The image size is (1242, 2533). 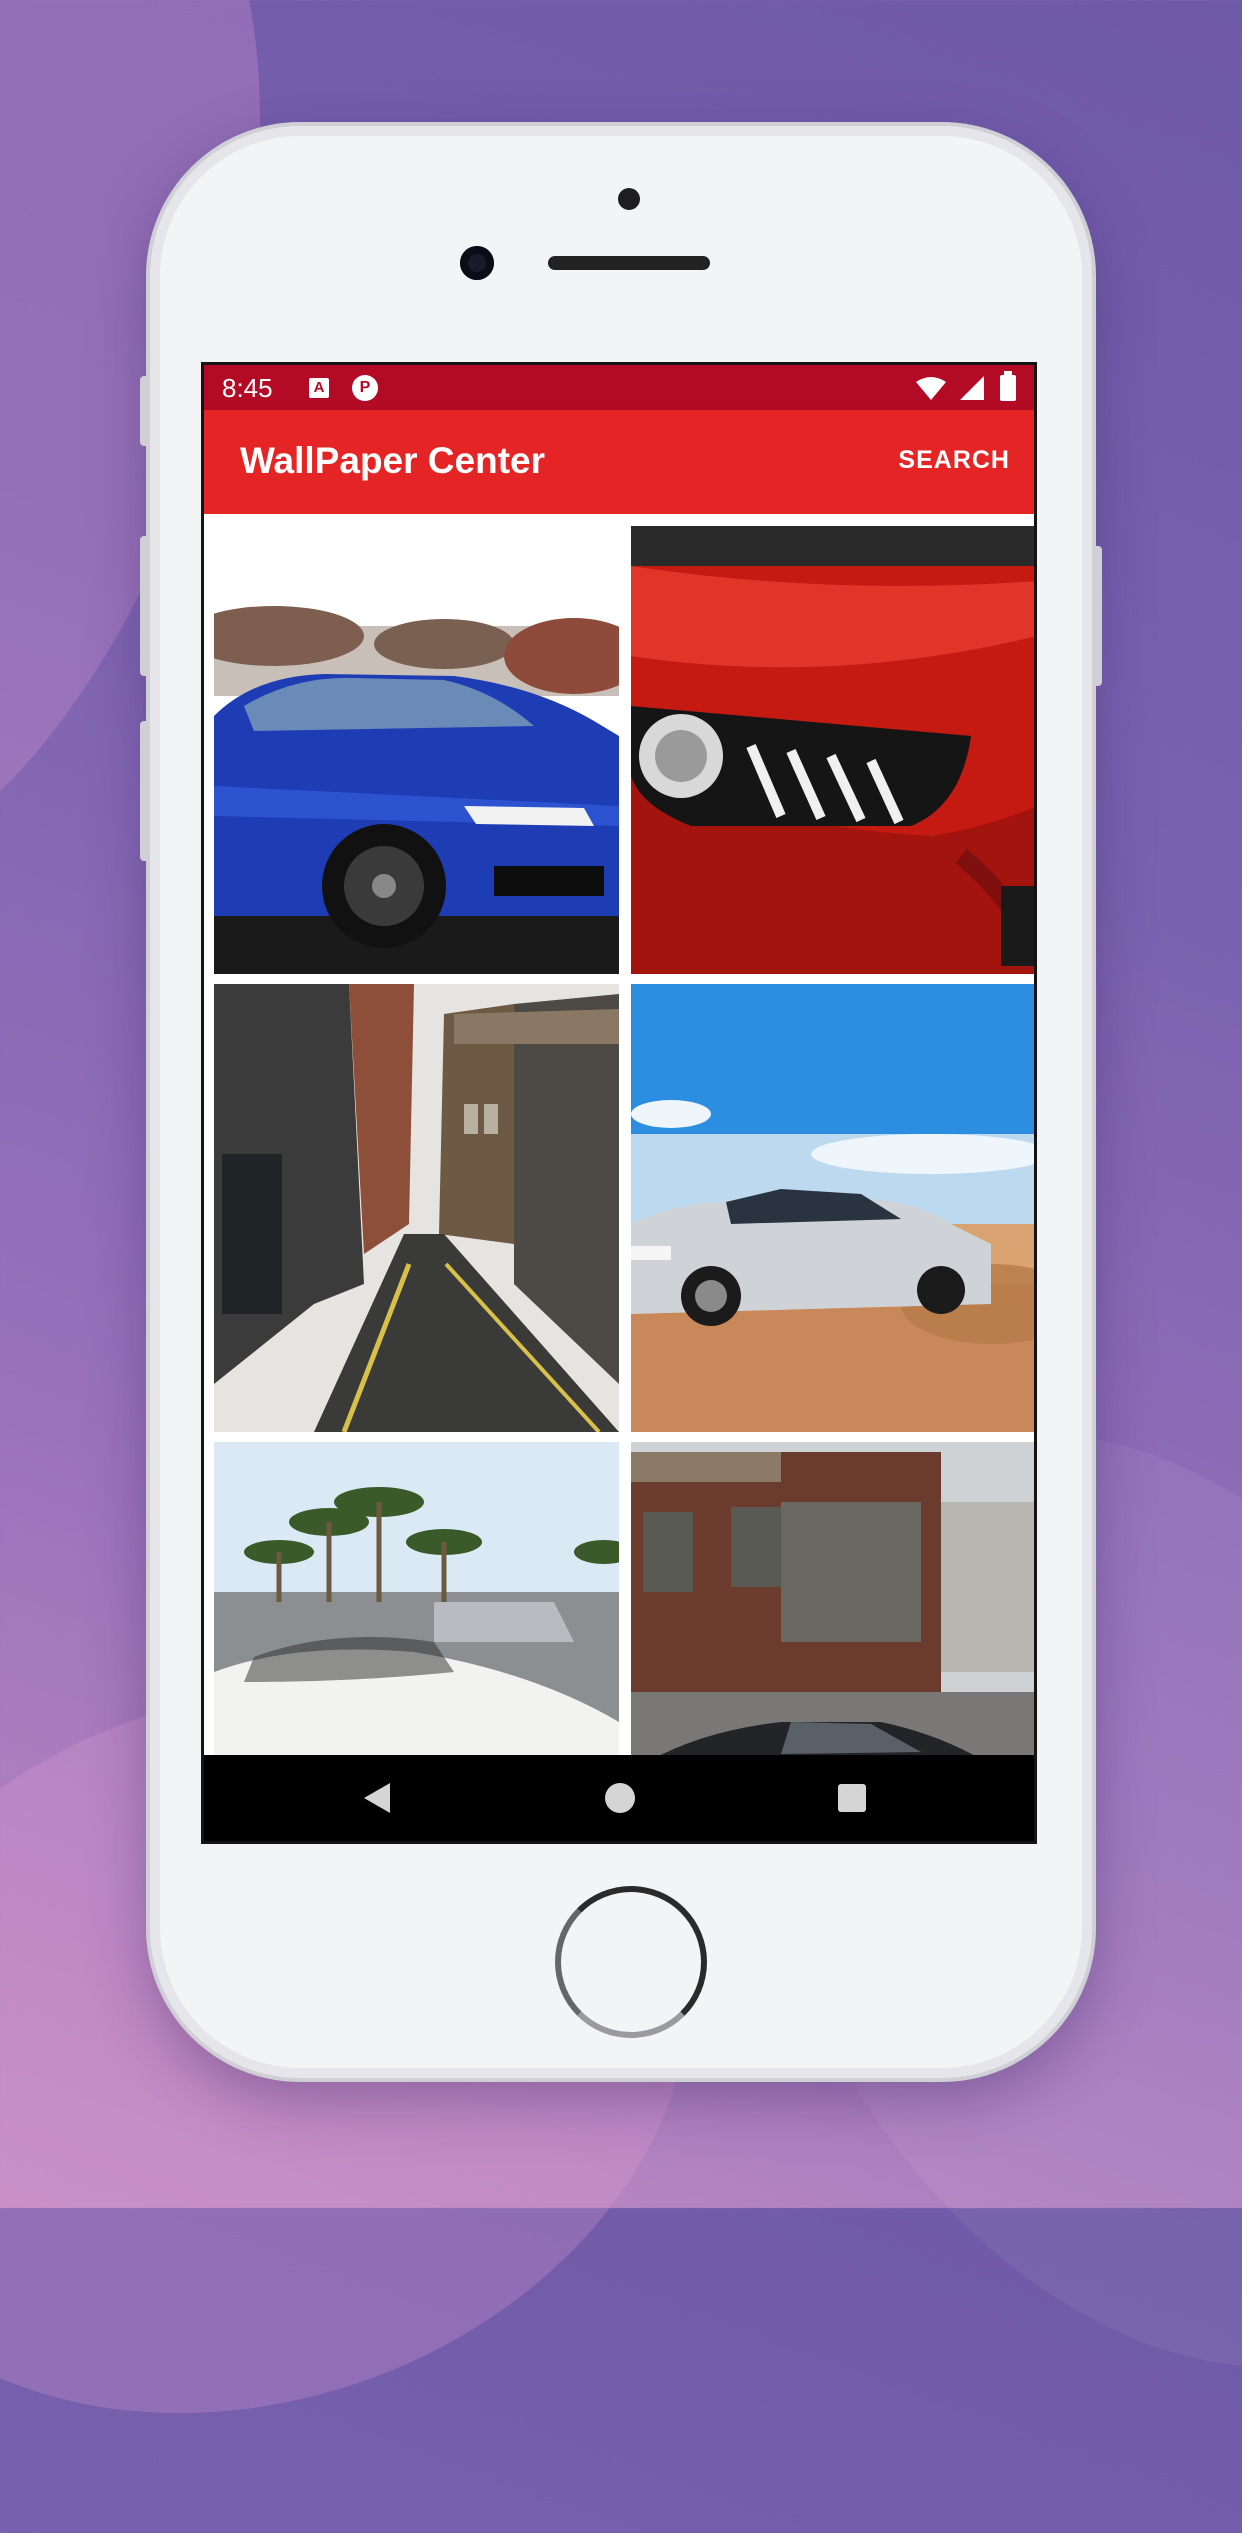 I want to click on phone-sensor, so click(x=629, y=199).